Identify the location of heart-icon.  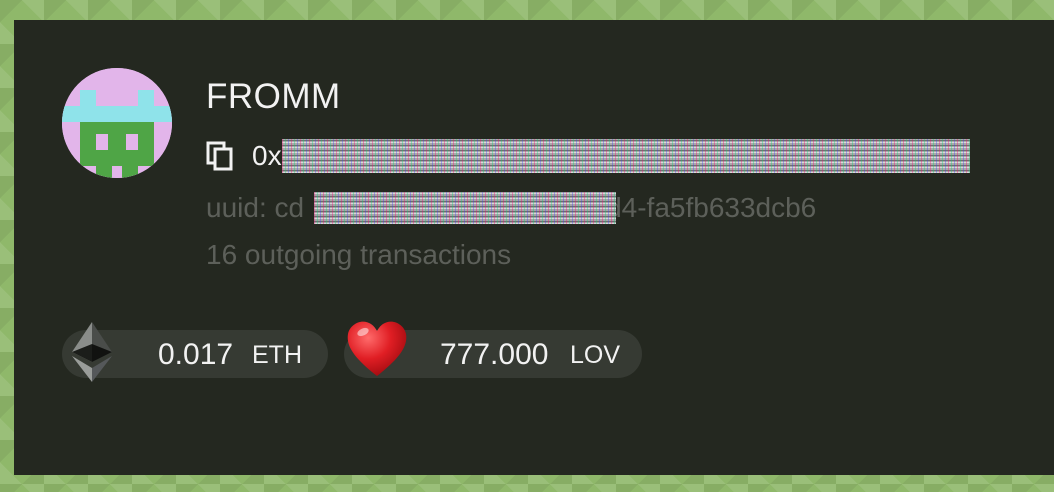
(377, 348).